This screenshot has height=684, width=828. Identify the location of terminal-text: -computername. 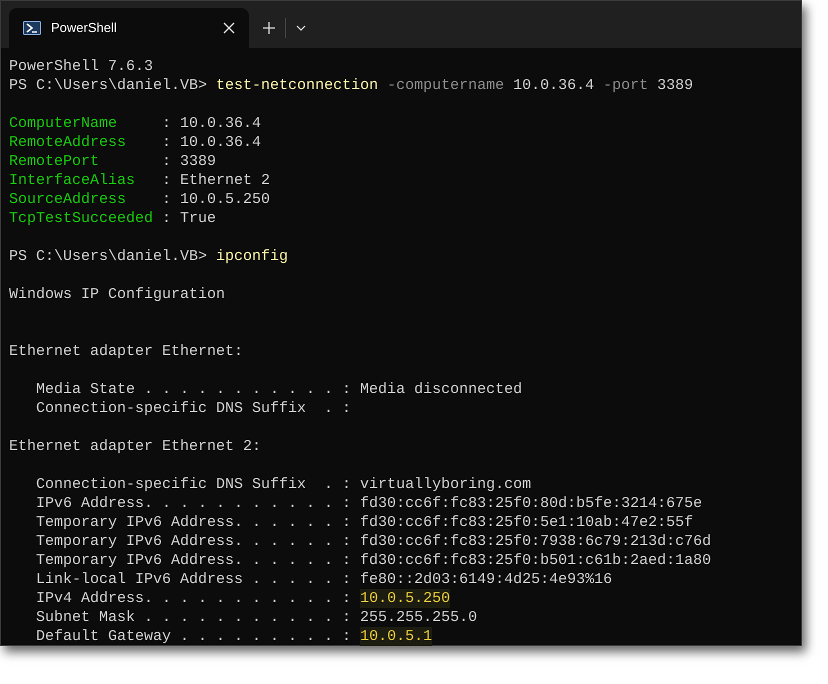
(445, 85).